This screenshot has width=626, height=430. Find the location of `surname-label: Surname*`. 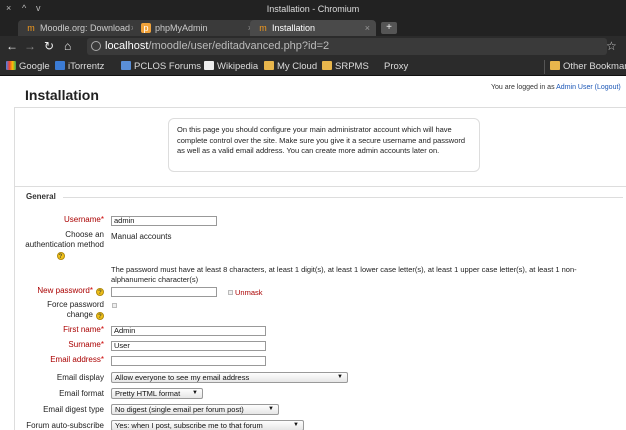

surname-label: Surname* is located at coordinates (52, 345).